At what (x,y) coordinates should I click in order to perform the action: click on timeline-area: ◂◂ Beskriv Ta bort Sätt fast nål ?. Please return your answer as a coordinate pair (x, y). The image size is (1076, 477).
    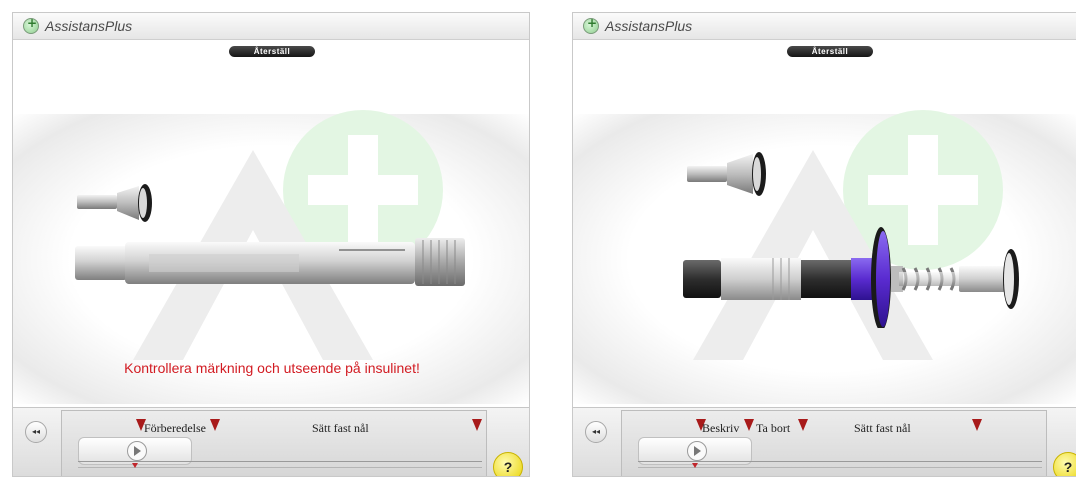
    Looking at the image, I should click on (824, 441).